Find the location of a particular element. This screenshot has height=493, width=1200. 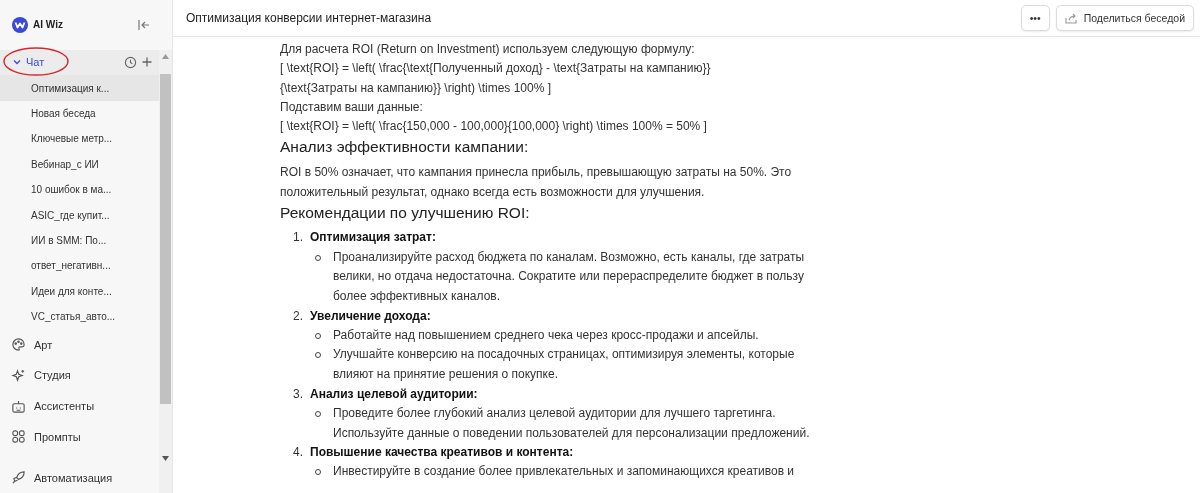

message-line: [ \text{ROI} = \left( \frac{150,000 - 100,000}{100,000} \right) \times 100% = 50% ] is located at coordinates (494, 127).